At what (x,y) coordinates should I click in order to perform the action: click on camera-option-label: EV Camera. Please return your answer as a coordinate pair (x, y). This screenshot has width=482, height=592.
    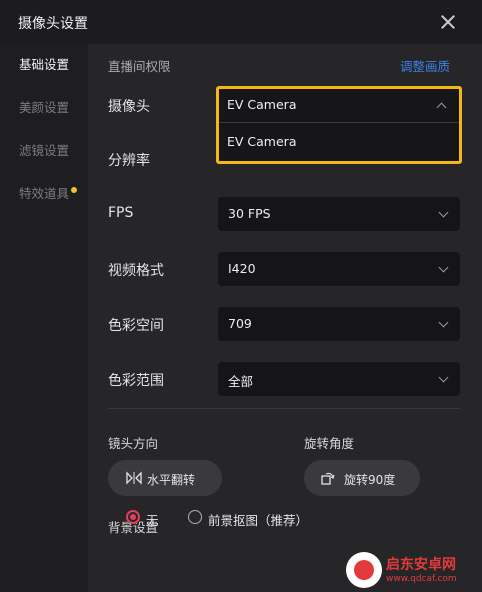
    Looking at the image, I should click on (262, 141).